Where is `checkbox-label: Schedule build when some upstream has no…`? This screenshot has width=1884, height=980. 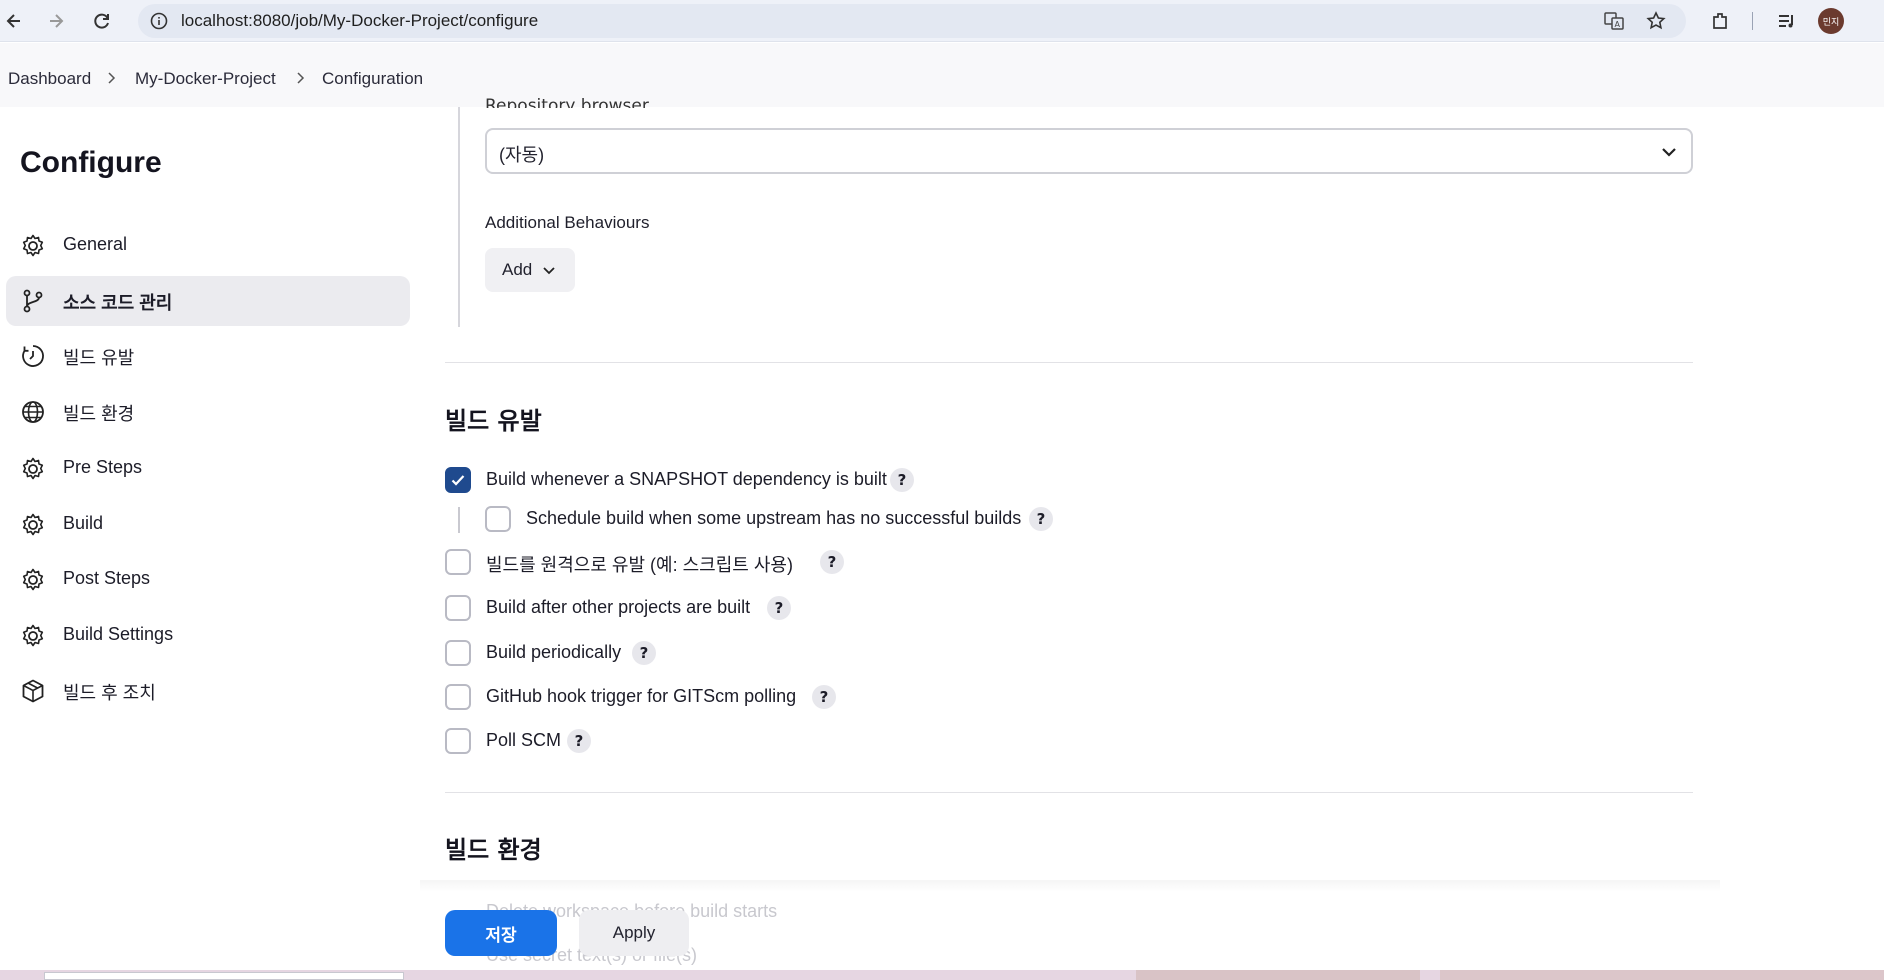
checkbox-label: Schedule build when some upstream has no… is located at coordinates (774, 518).